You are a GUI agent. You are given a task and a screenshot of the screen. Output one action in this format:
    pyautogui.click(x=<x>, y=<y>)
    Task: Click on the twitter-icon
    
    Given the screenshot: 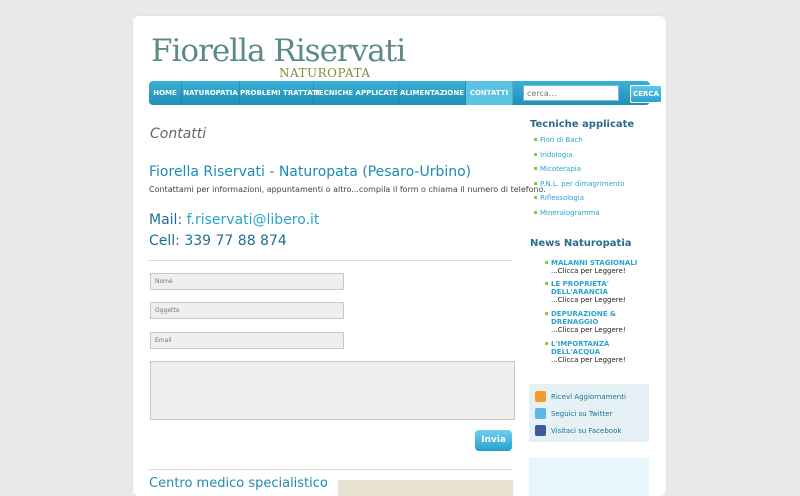 What is the action you would take?
    pyautogui.click(x=540, y=413)
    